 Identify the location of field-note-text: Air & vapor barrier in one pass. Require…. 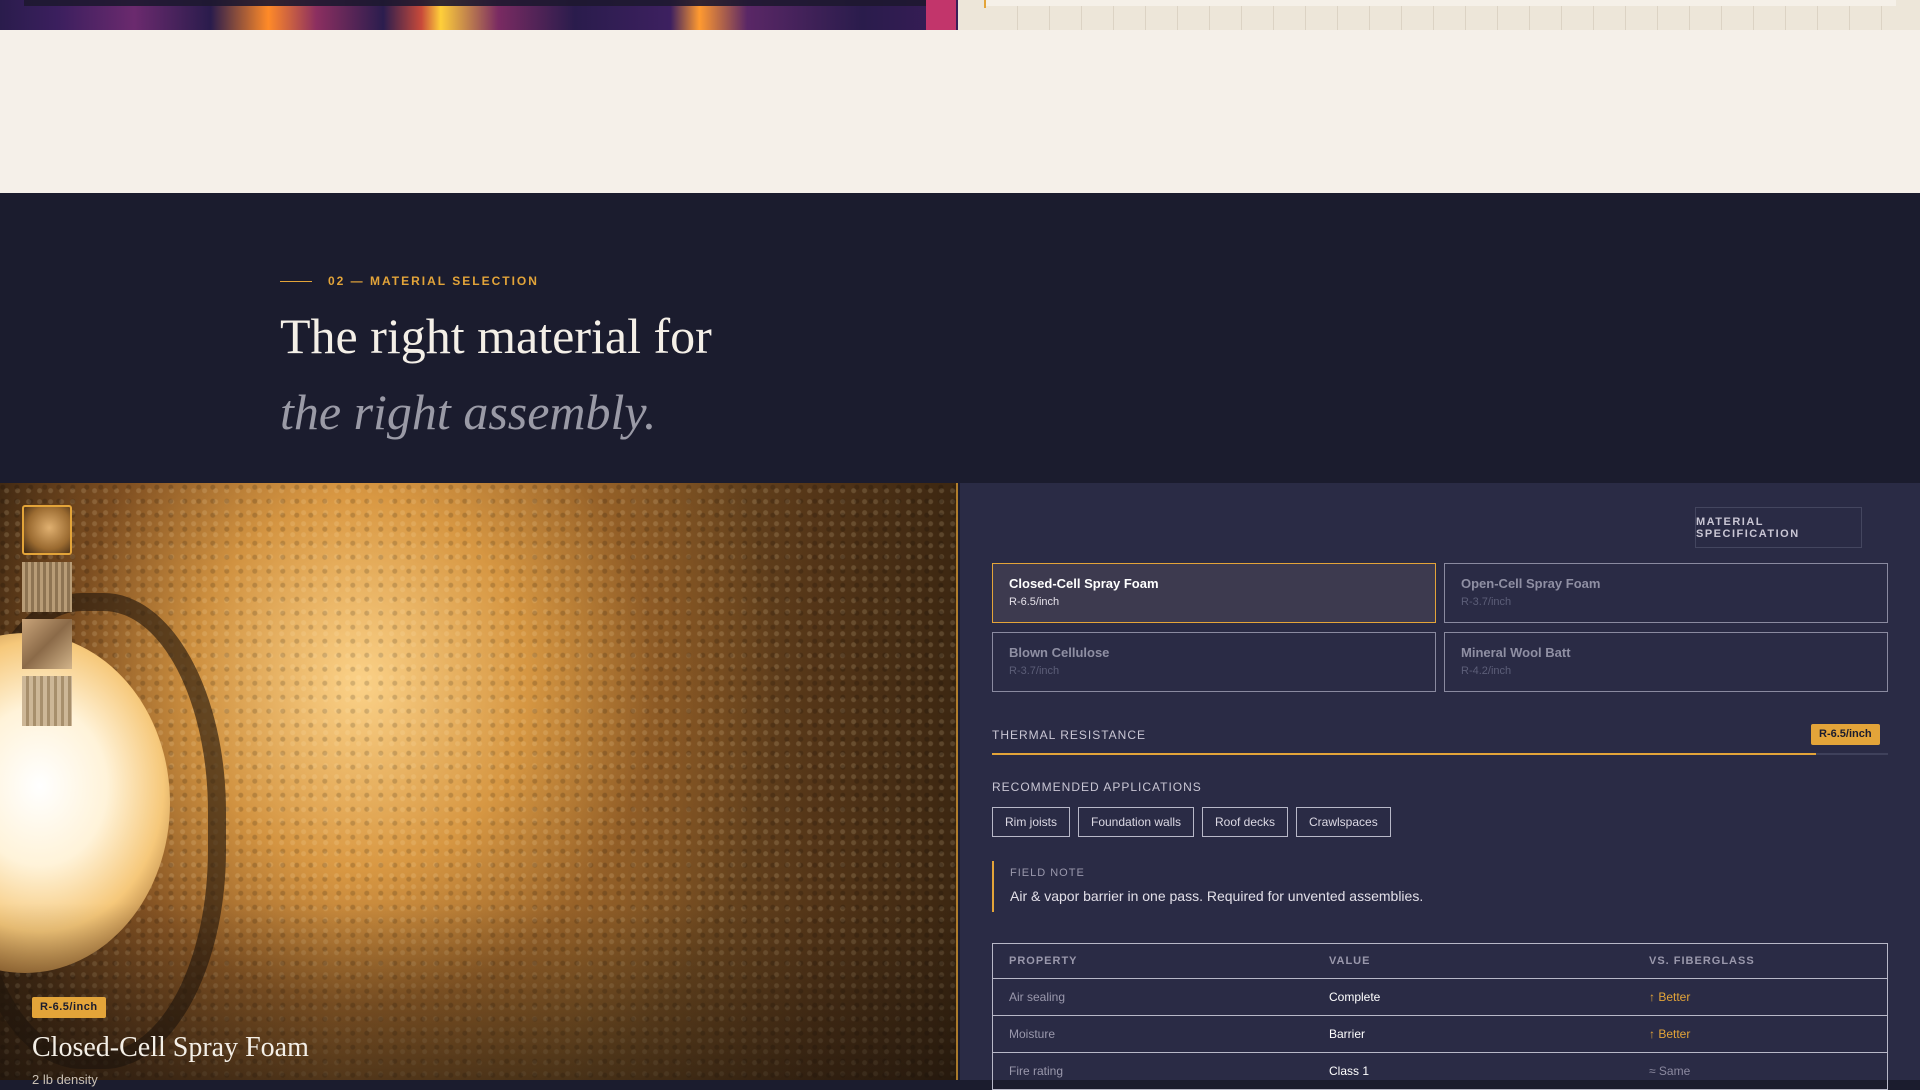
(1217, 896).